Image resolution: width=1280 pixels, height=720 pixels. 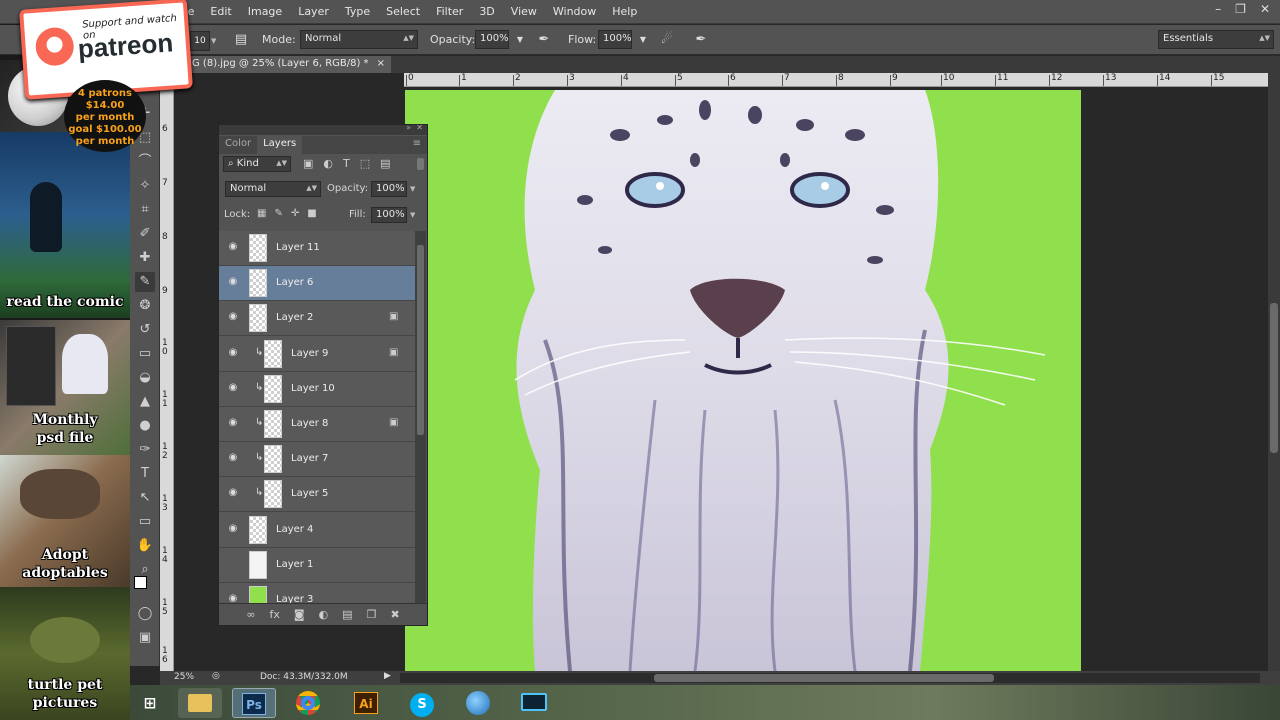 I want to click on tab-color: Color, so click(x=238, y=145).